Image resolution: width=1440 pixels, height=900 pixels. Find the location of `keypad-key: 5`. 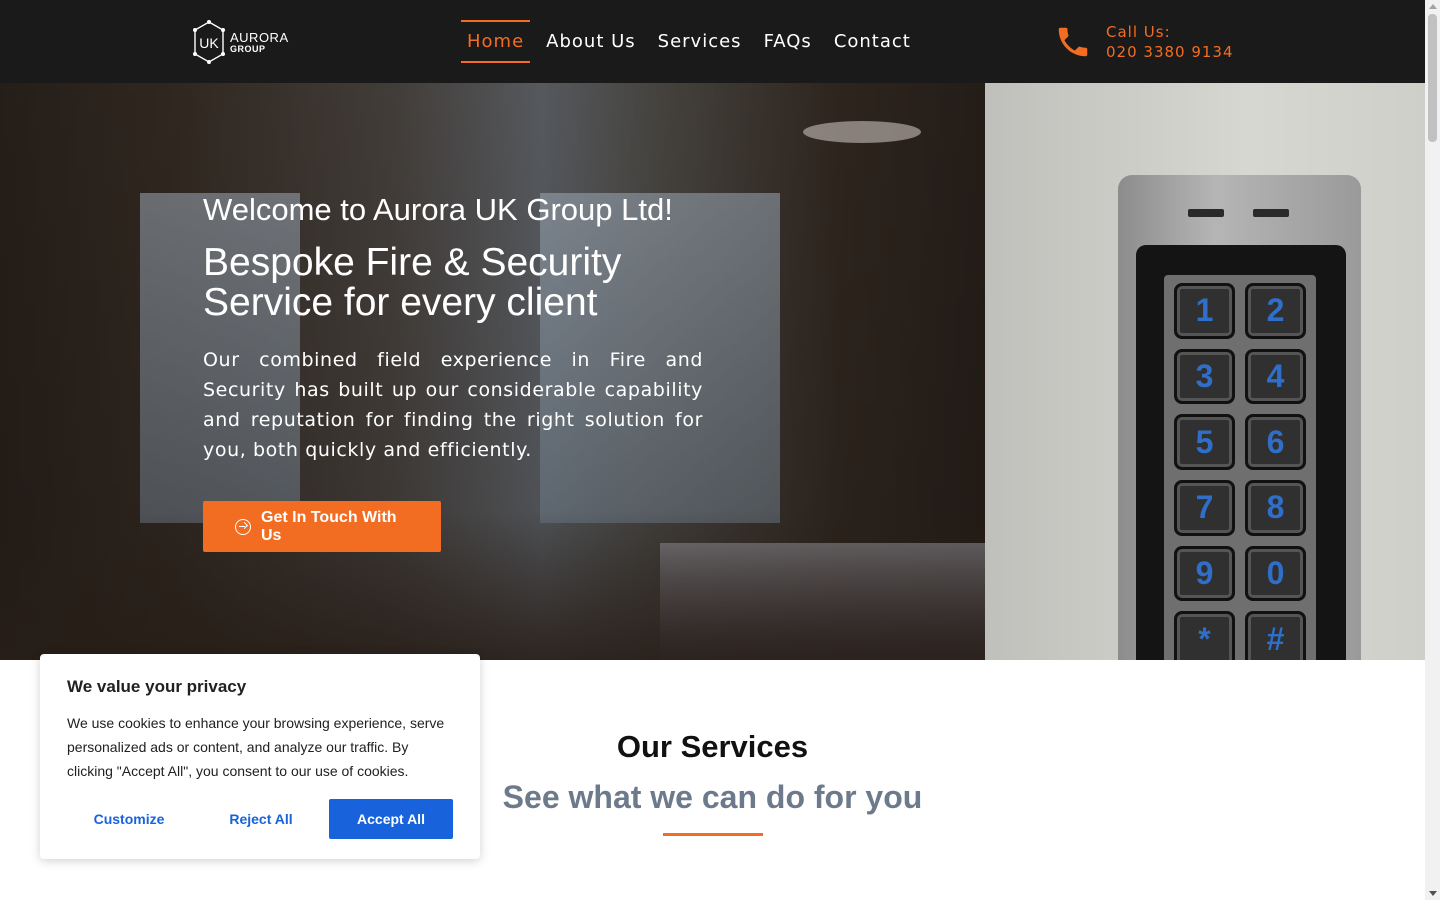

keypad-key: 5 is located at coordinates (1204, 442).